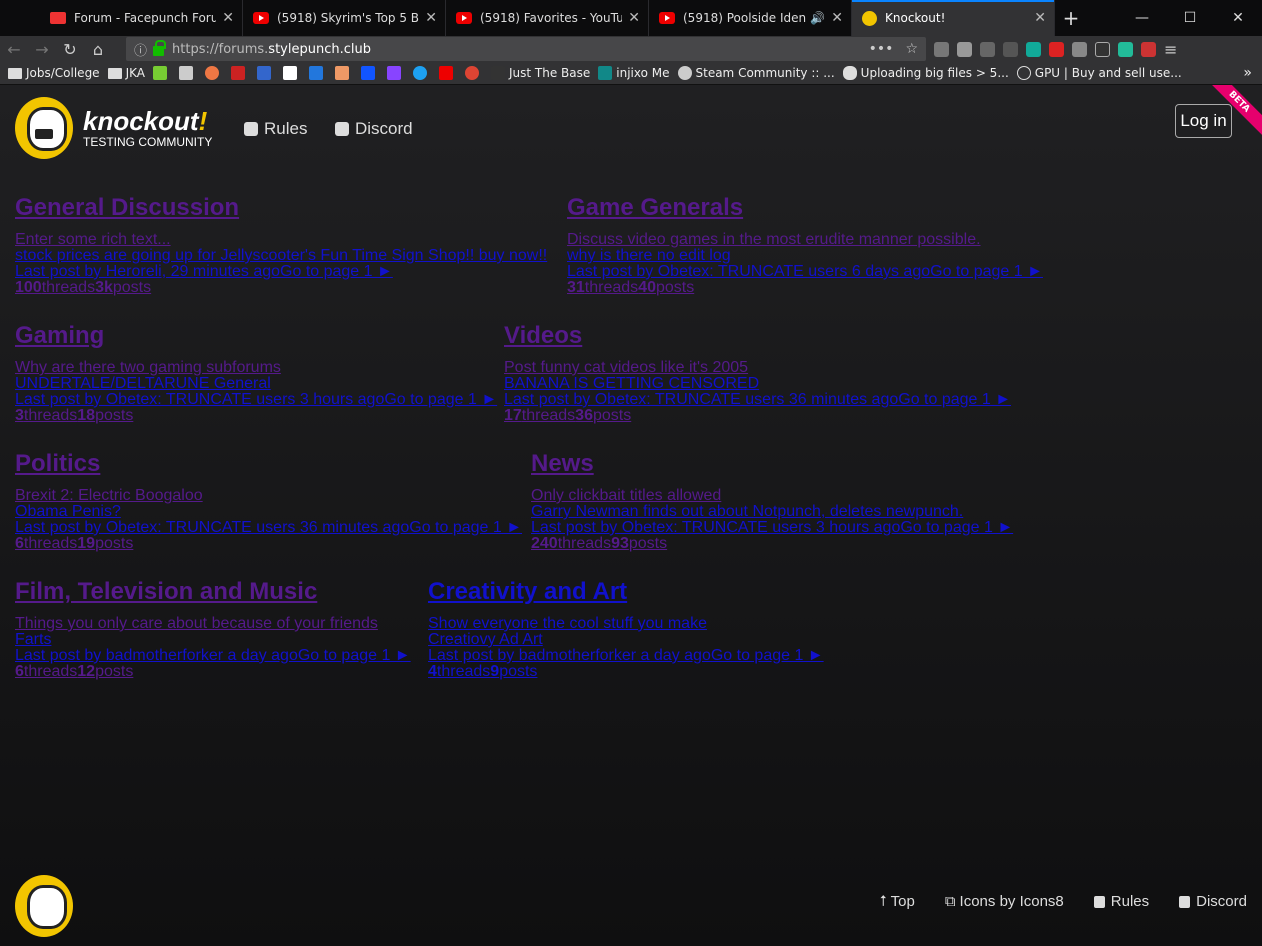 Image resolution: width=1262 pixels, height=946 pixels. I want to click on menu-icon: ≡, so click(1170, 49).